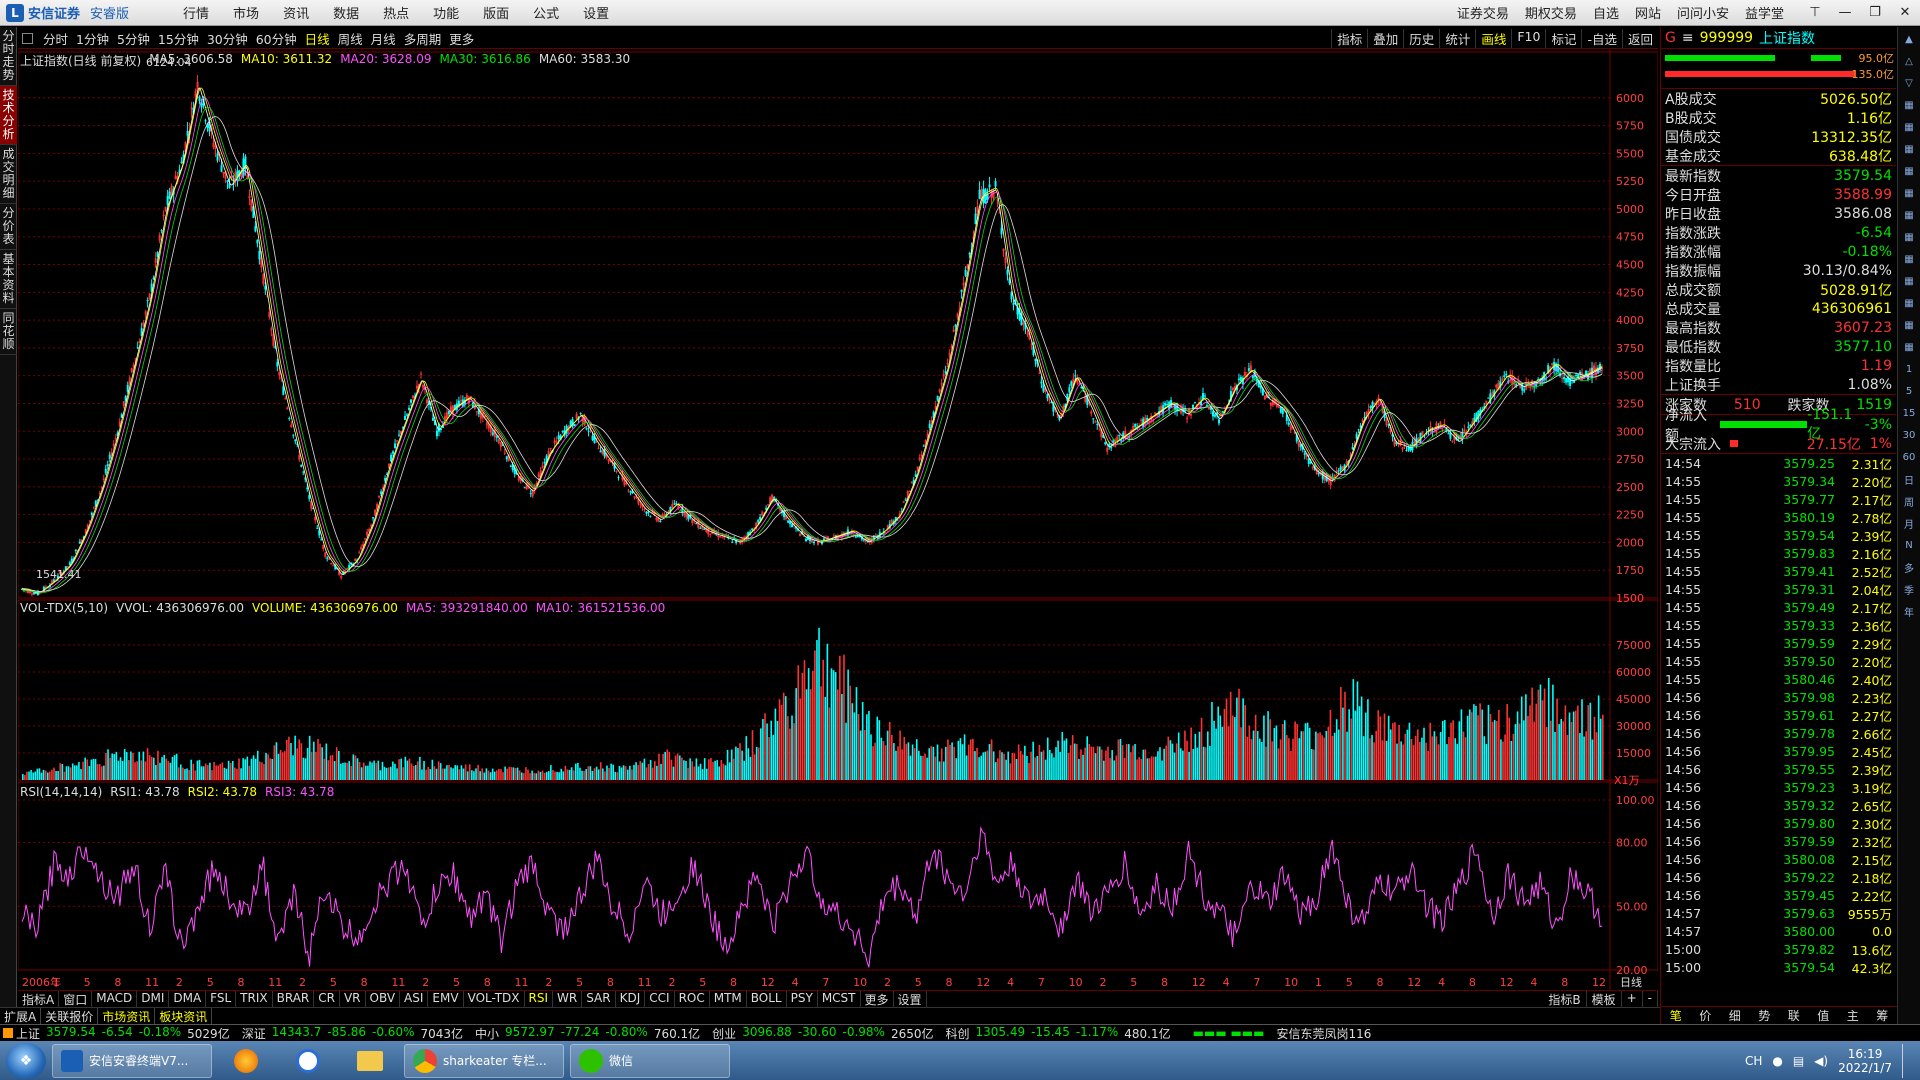  Describe the element at coordinates (1632, 999) in the screenshot. I see `indicator-right-tab: +` at that location.